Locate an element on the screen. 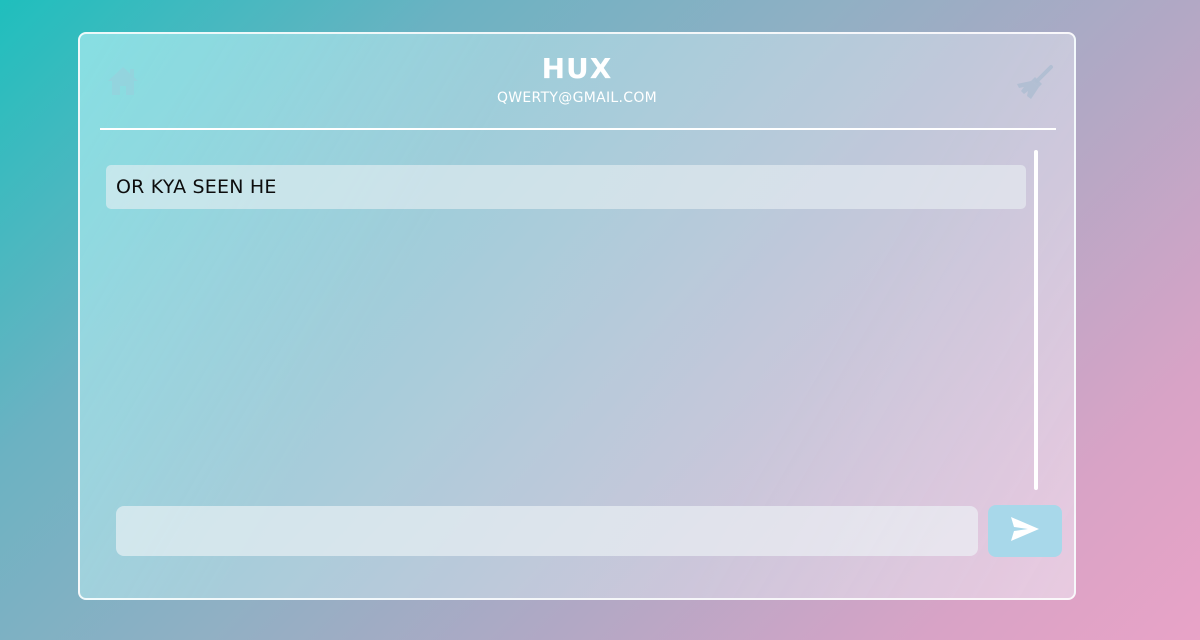  clear-chat-button is located at coordinates (1035, 85).